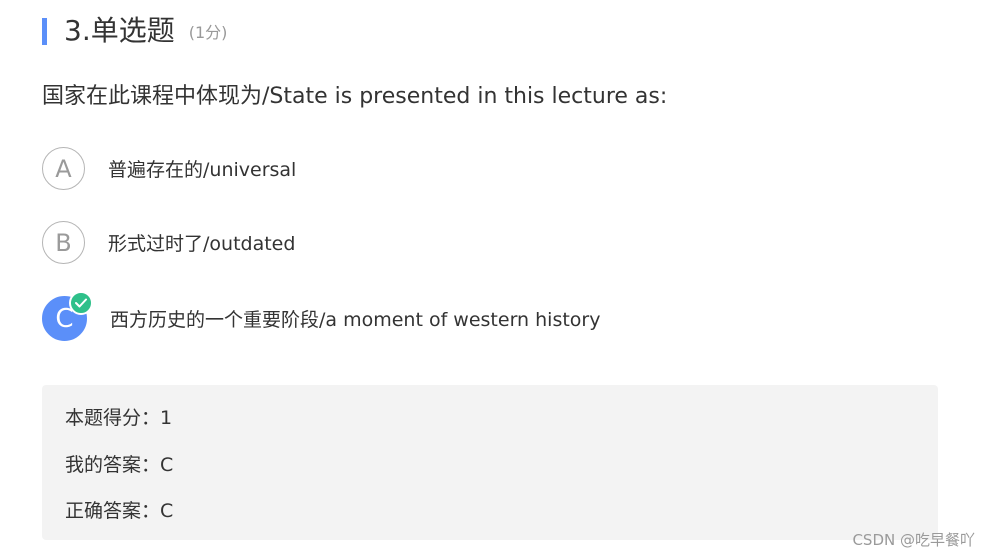 This screenshot has width=991, height=558. Describe the element at coordinates (208, 32) in the screenshot. I see `question-score: (1分)` at that location.